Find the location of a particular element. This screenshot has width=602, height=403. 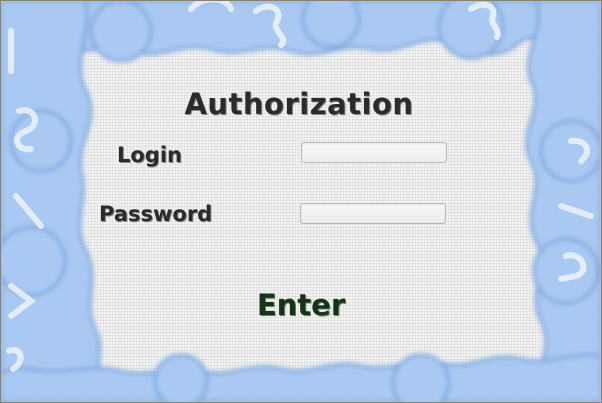

password-input is located at coordinates (373, 213).